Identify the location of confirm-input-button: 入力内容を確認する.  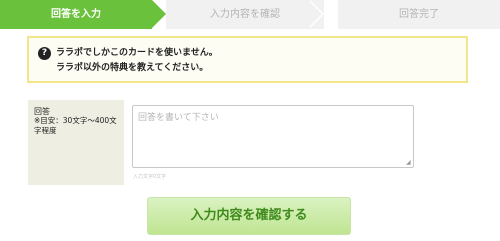
(249, 216).